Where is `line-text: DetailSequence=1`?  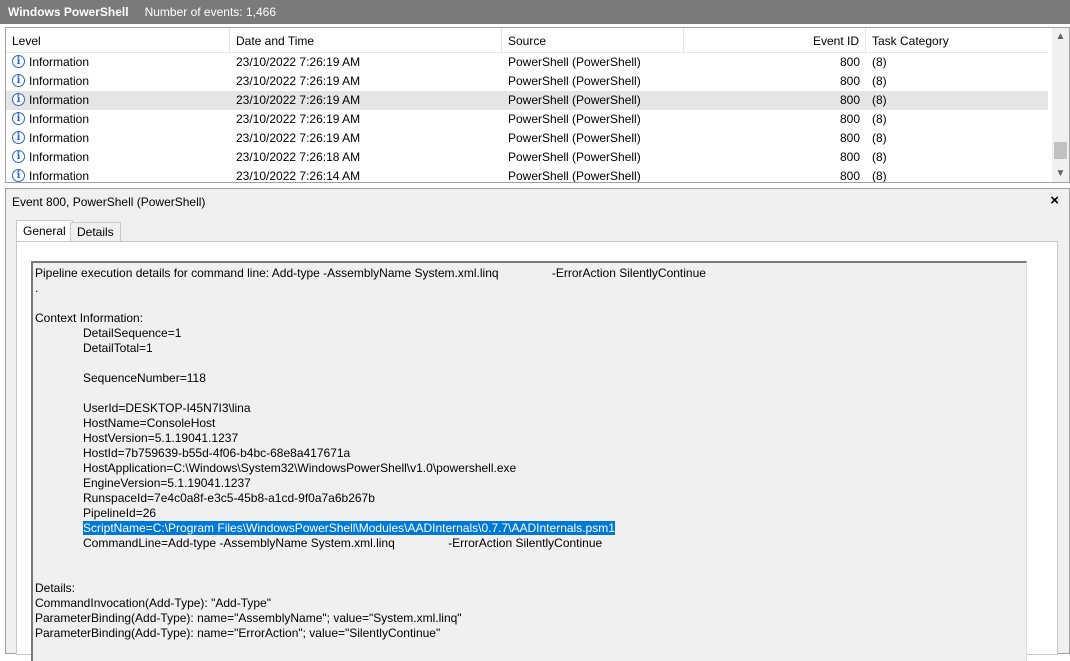
line-text: DetailSequence=1 is located at coordinates (132, 333).